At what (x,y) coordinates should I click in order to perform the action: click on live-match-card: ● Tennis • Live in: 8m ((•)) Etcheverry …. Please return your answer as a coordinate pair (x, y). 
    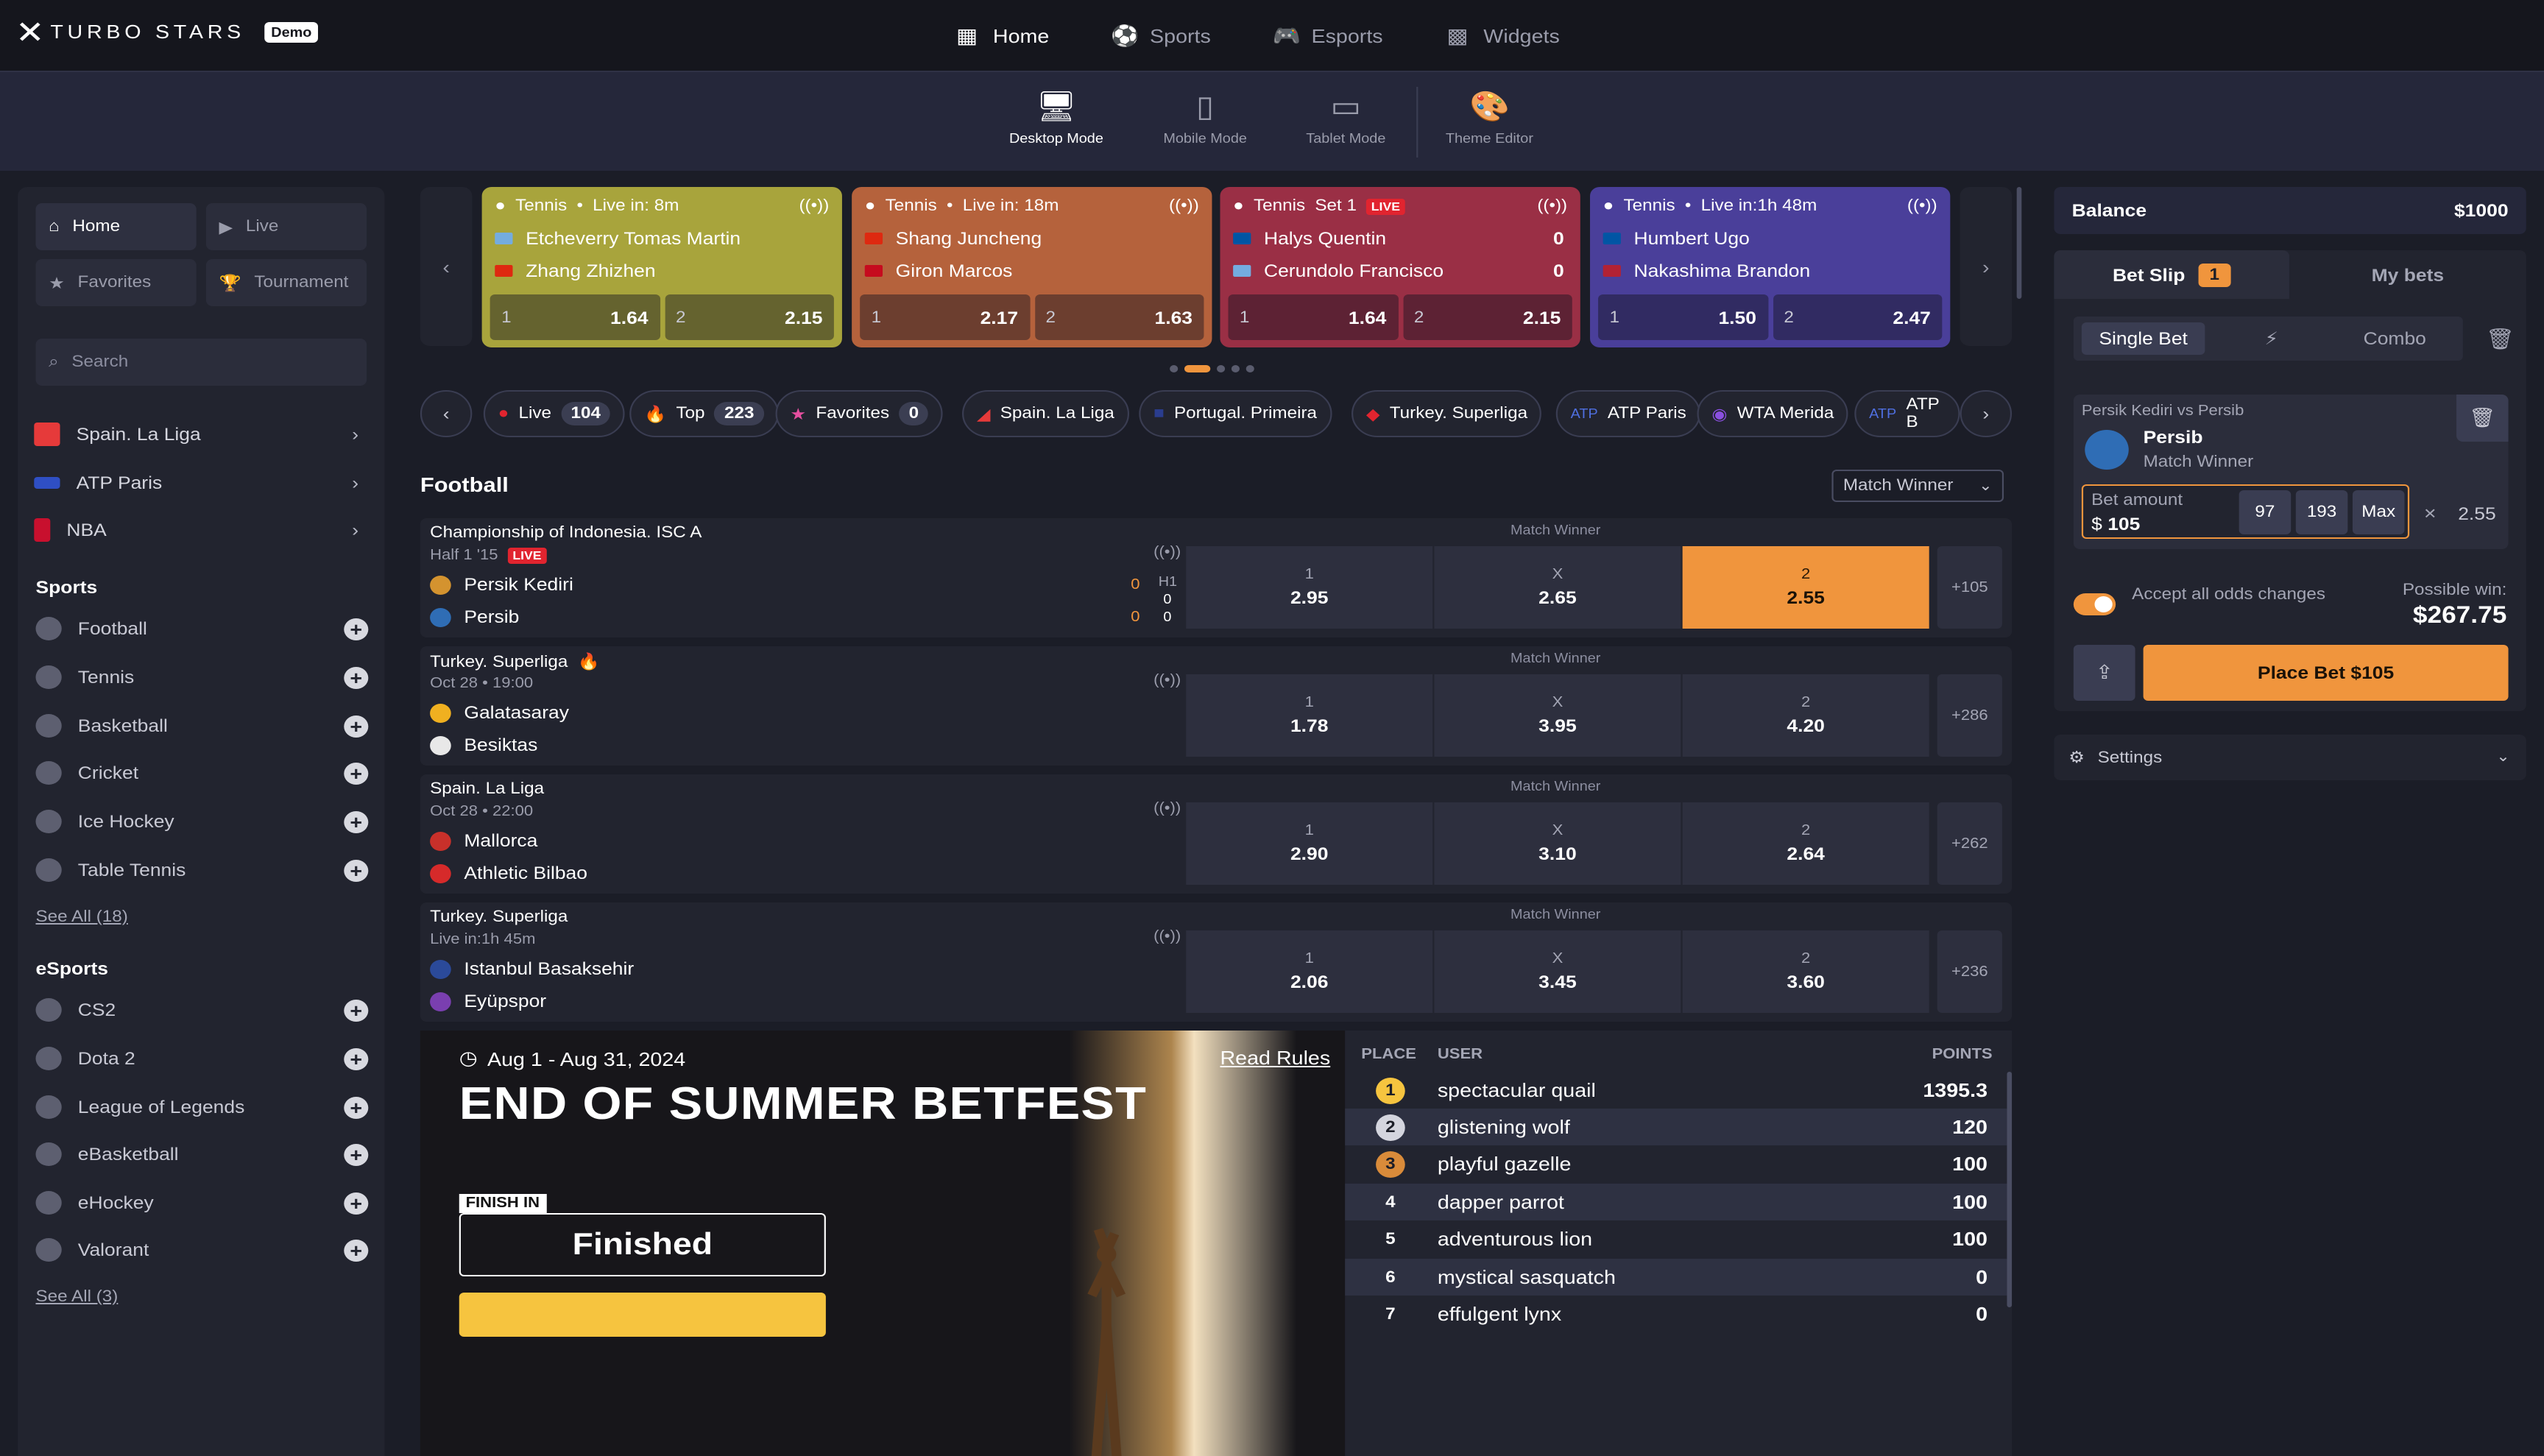
    Looking at the image, I should click on (661, 267).